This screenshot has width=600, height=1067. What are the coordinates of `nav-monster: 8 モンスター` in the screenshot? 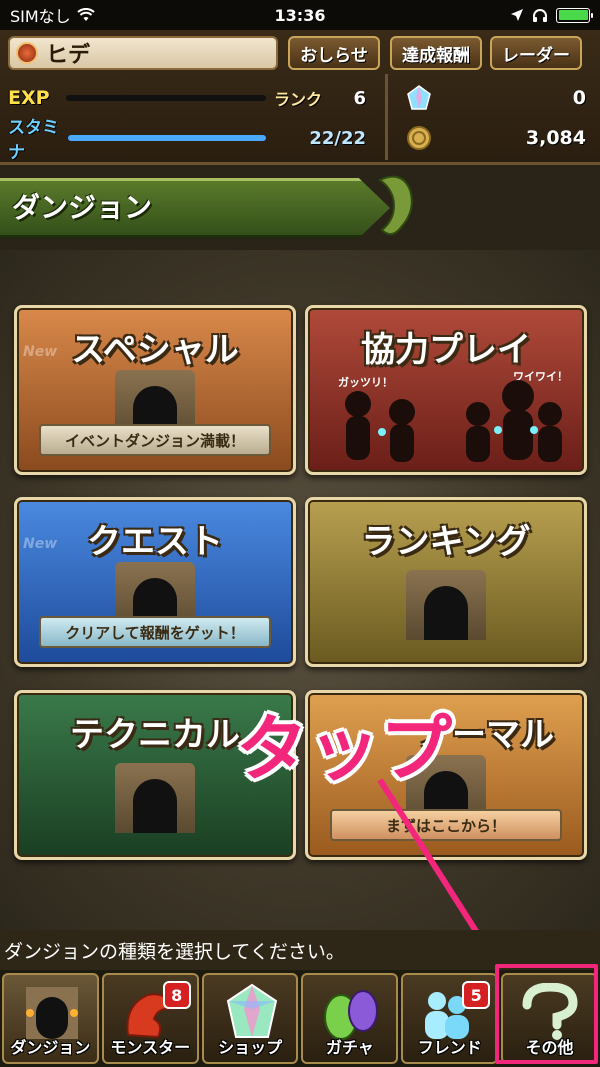 It's located at (150, 1018).